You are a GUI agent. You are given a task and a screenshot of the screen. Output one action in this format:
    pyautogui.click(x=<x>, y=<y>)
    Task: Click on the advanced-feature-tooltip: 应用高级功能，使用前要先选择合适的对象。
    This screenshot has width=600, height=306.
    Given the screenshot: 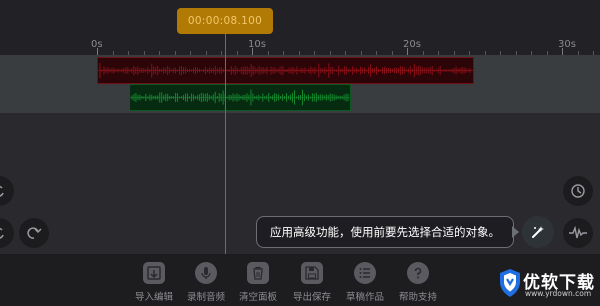 What is the action you would take?
    pyautogui.click(x=385, y=232)
    